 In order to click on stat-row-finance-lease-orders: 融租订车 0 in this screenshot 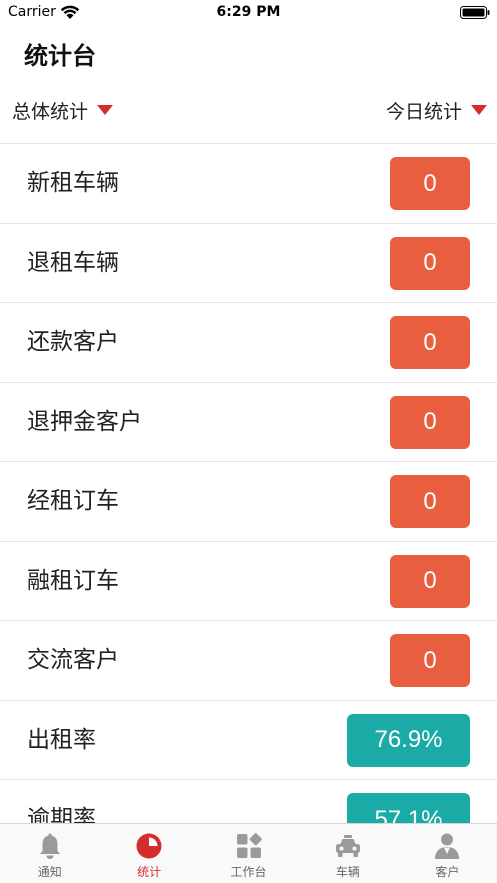, I will do `click(248, 581)`.